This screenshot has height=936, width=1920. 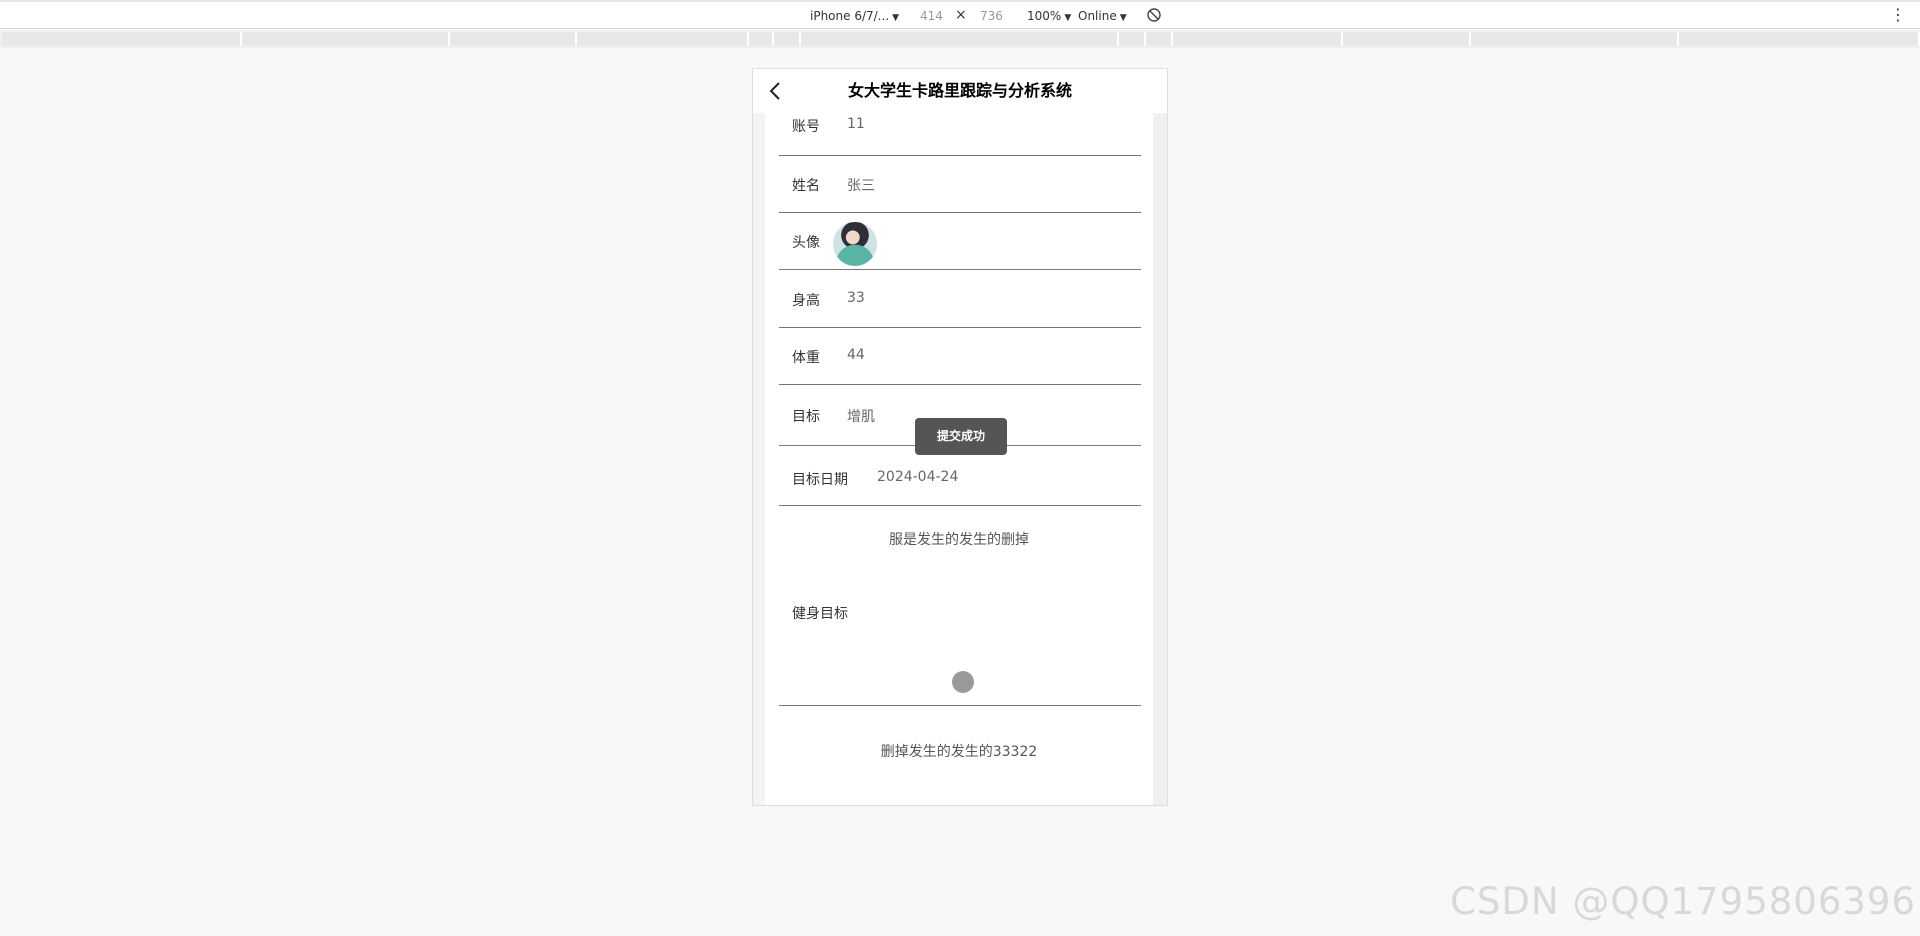 What do you see at coordinates (960, 705) in the screenshot?
I see `divider` at bounding box center [960, 705].